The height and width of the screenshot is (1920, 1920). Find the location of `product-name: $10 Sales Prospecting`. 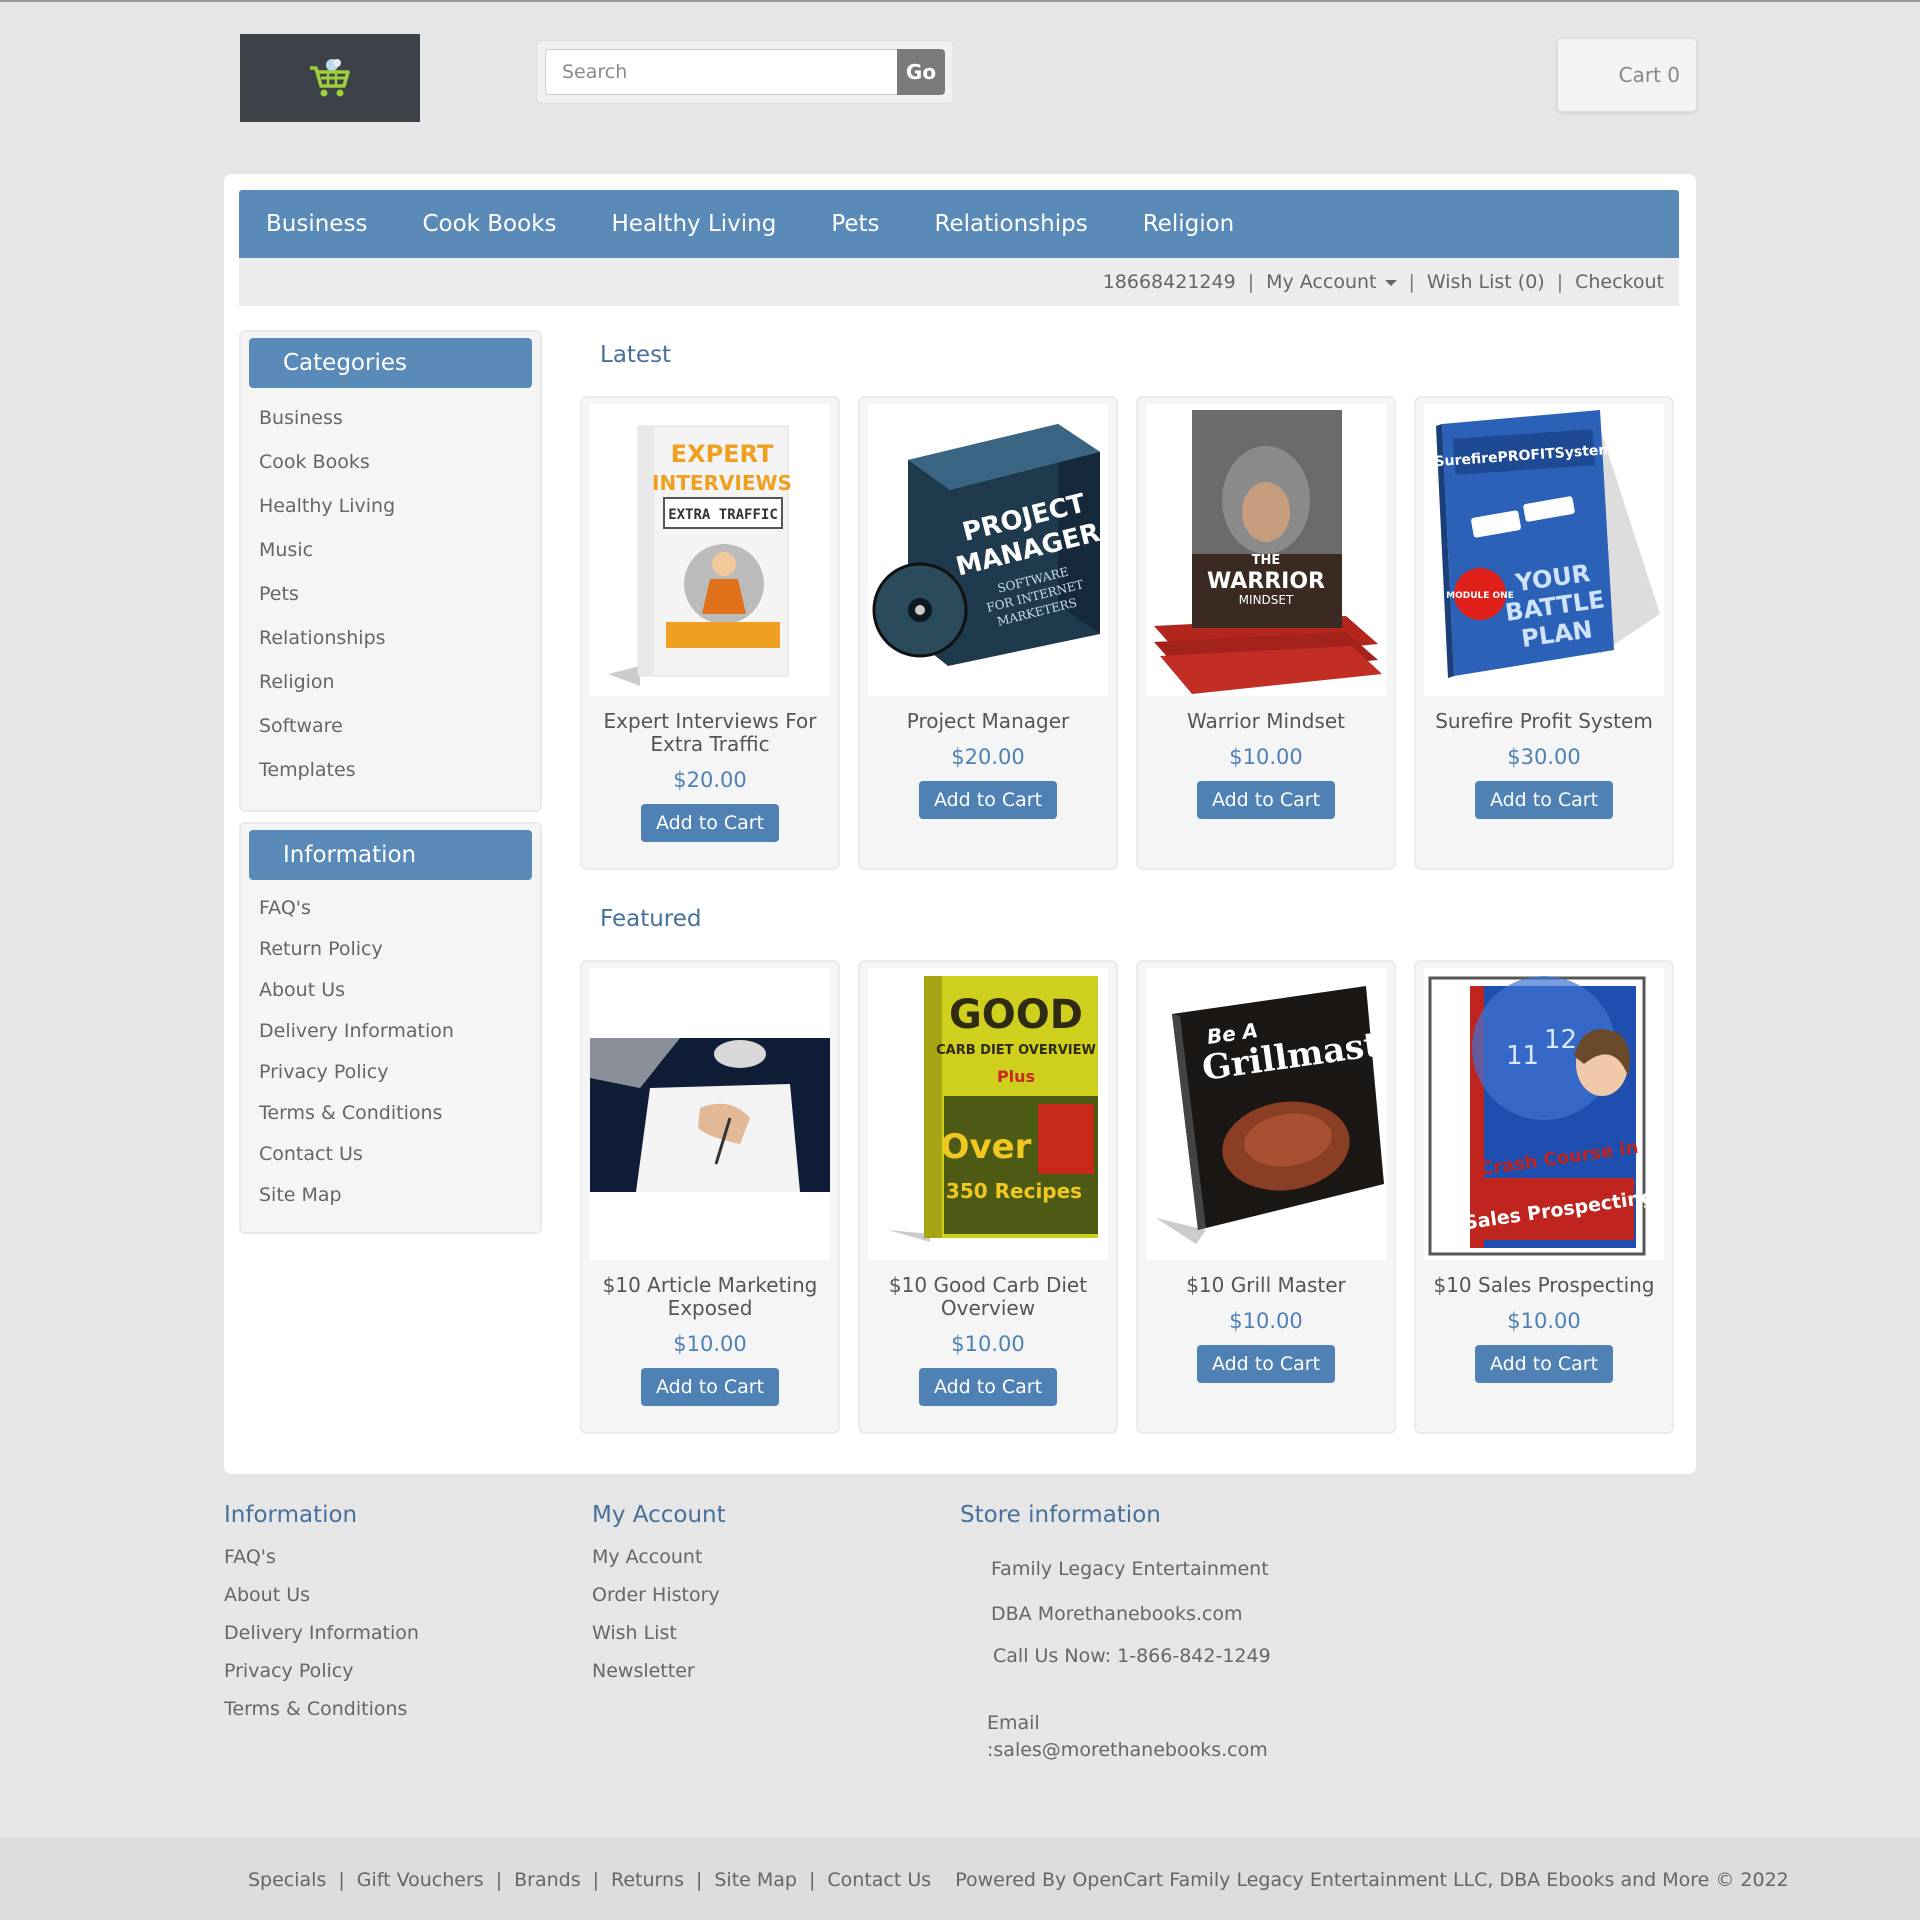

product-name: $10 Sales Prospecting is located at coordinates (1544, 1285).